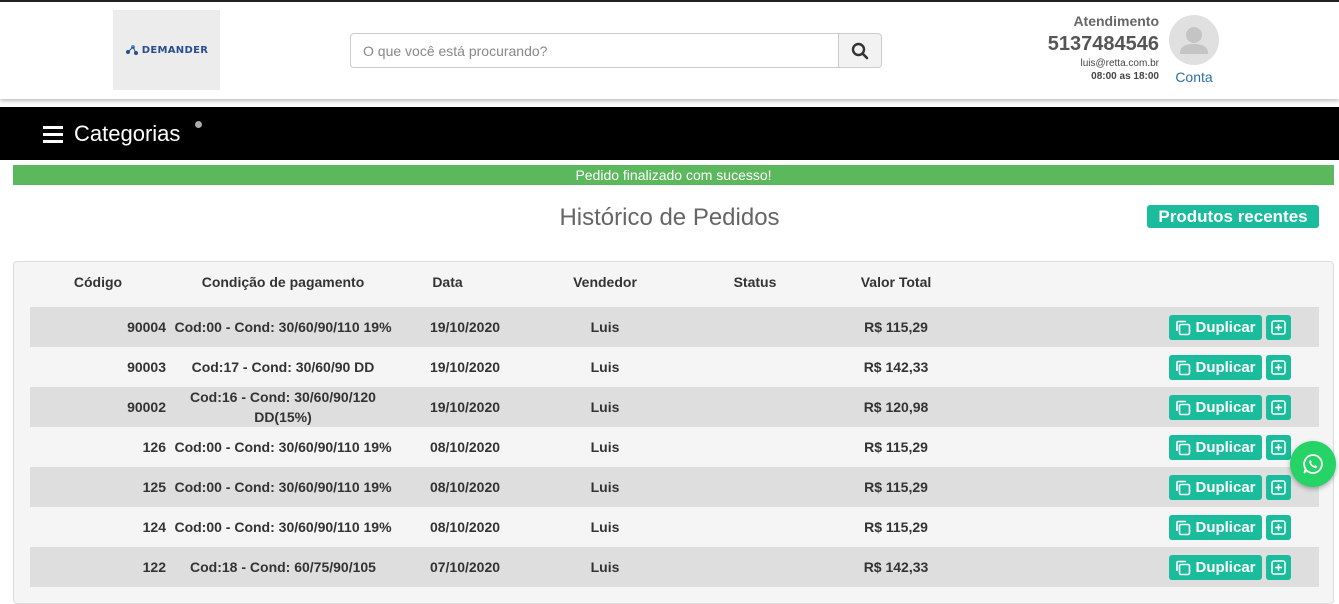  Describe the element at coordinates (283, 567) in the screenshot. I see `cell-payment: Cod:18 - Cond: 60/75/90/105` at that location.